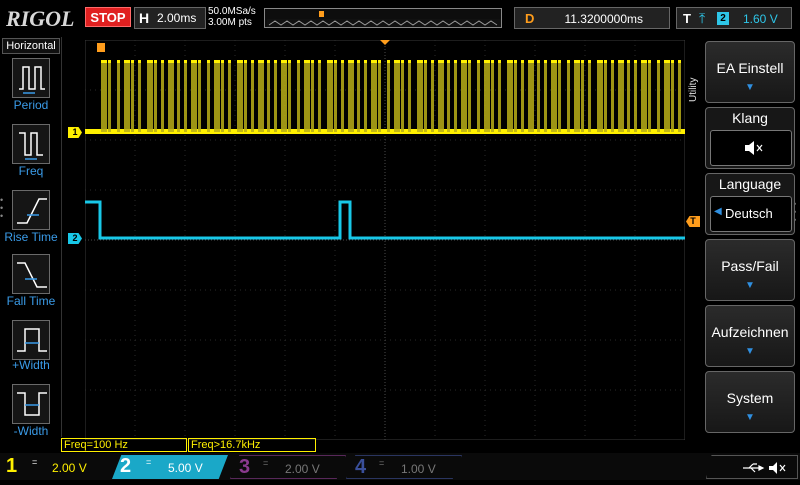 Image resolution: width=800 pixels, height=485 pixels. I want to click on usb-icon, so click(754, 468).